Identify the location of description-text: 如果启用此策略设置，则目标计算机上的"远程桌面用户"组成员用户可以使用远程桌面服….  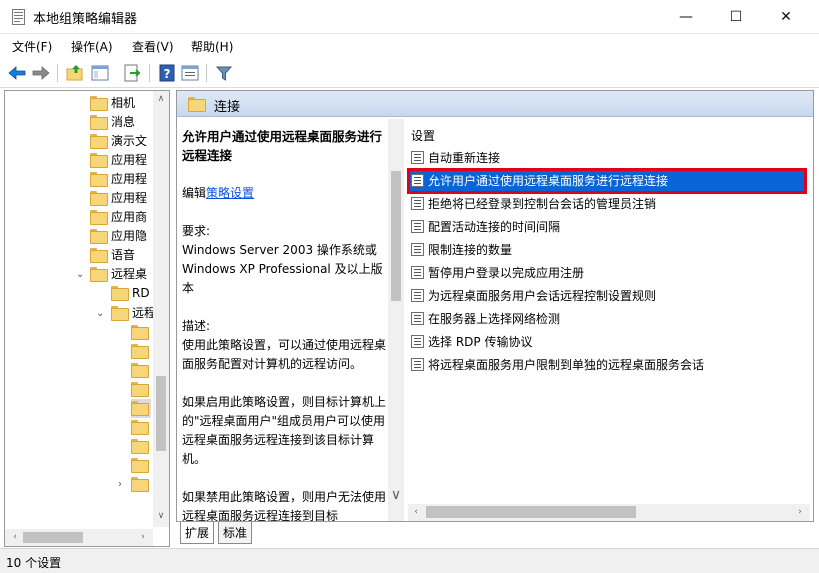
(284, 430).